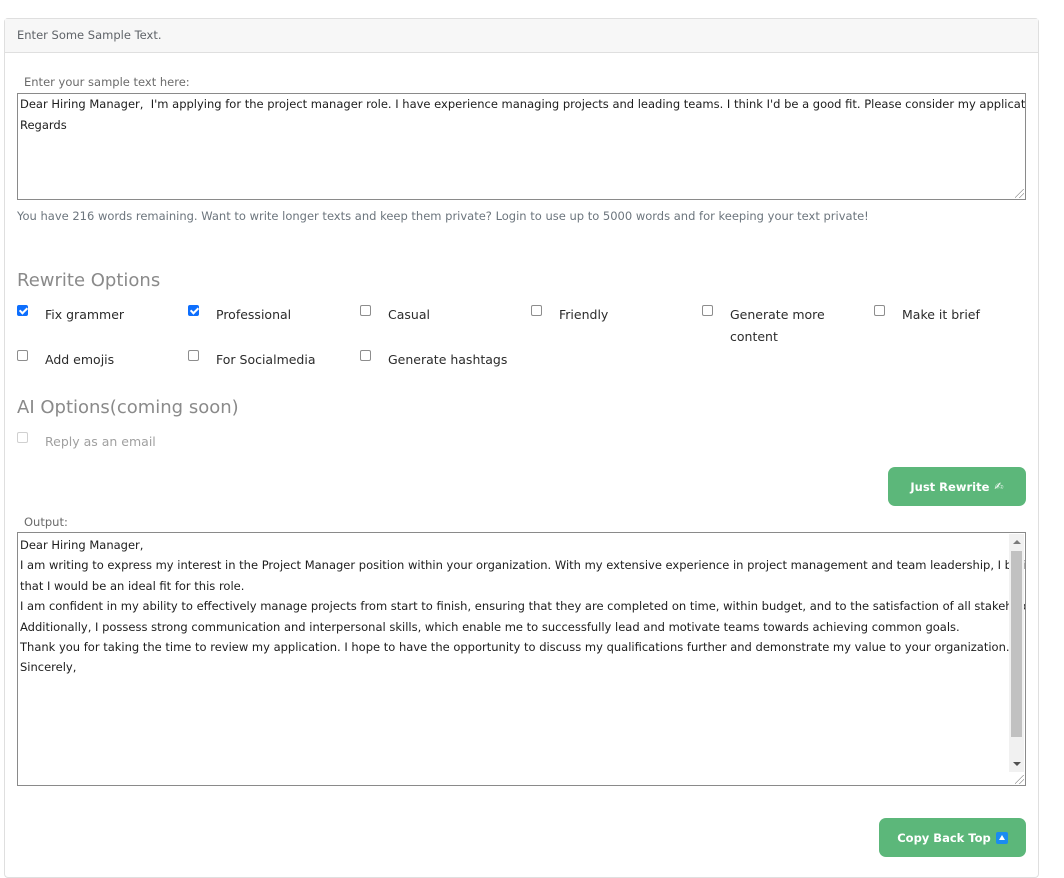 The width and height of the screenshot is (1064, 878). Describe the element at coordinates (100, 441) in the screenshot. I see `option-label: Reply as an email` at that location.